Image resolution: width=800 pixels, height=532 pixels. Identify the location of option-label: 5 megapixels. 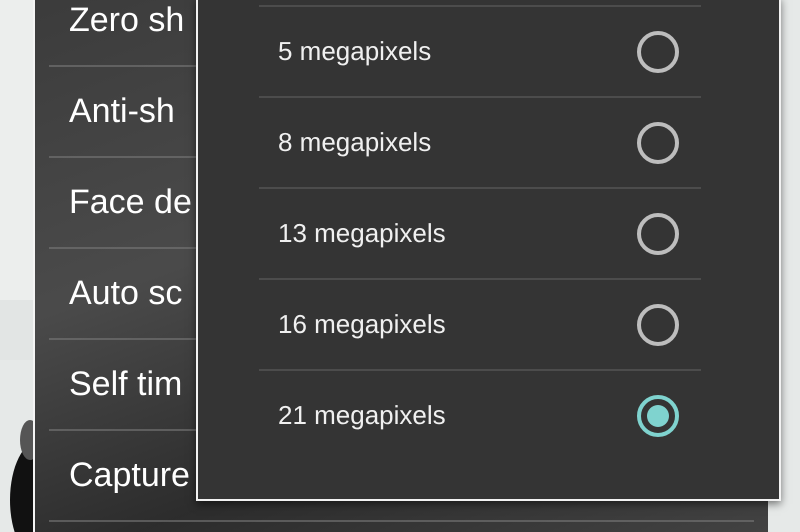
(355, 51).